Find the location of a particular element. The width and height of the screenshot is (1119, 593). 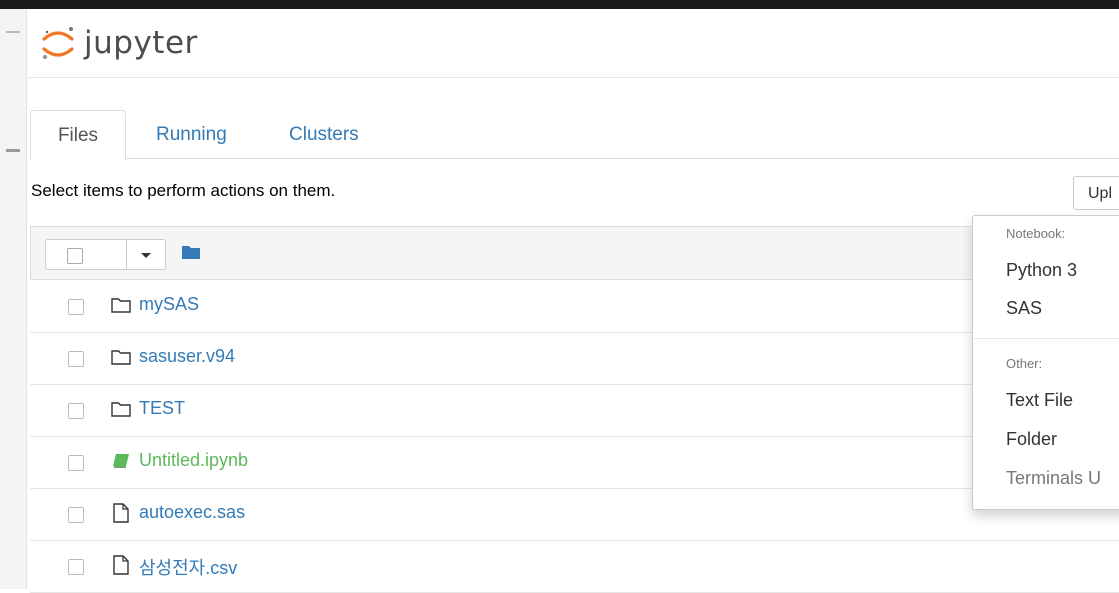

menu-header-other: Other: is located at coordinates (1024, 363).